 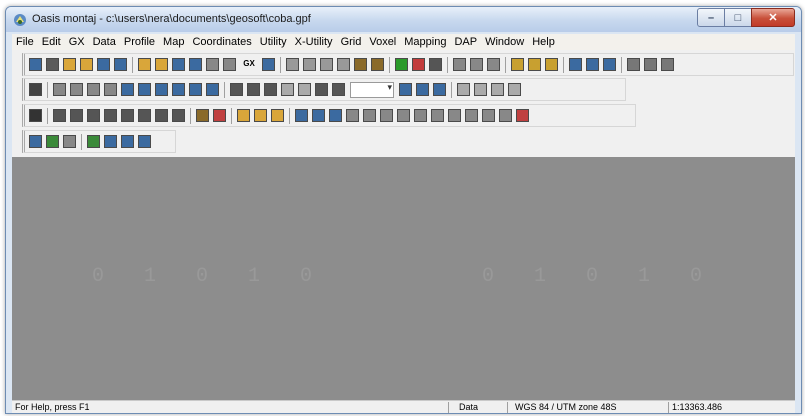 What do you see at coordinates (465, 42) in the screenshot?
I see `menu-dap: DAP` at bounding box center [465, 42].